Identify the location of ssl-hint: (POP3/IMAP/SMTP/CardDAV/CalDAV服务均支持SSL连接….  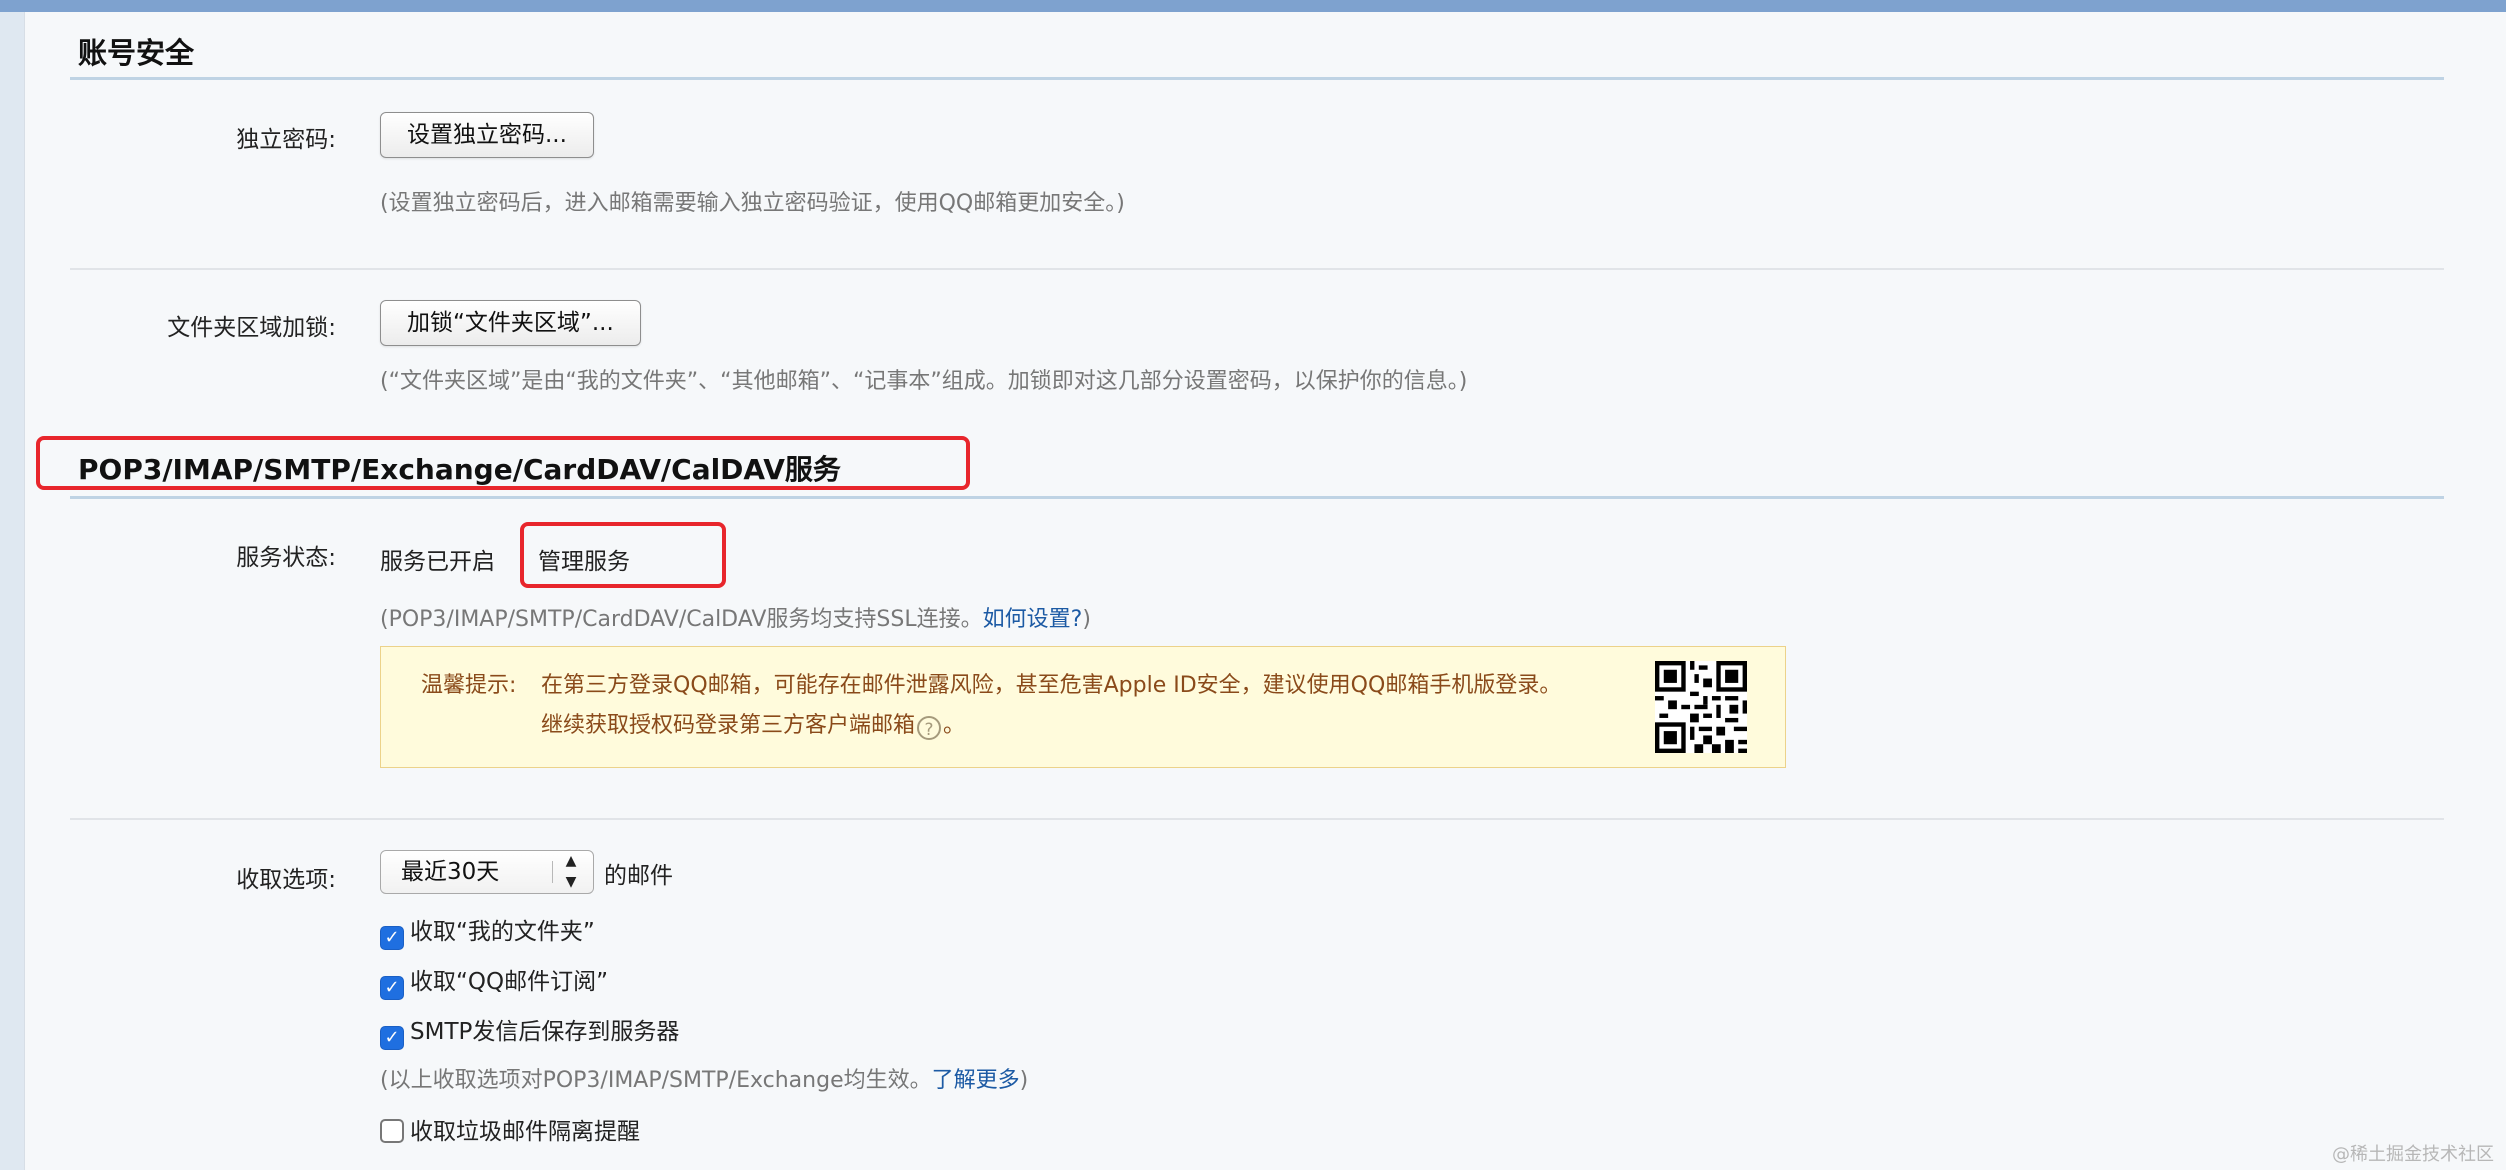
(735, 617).